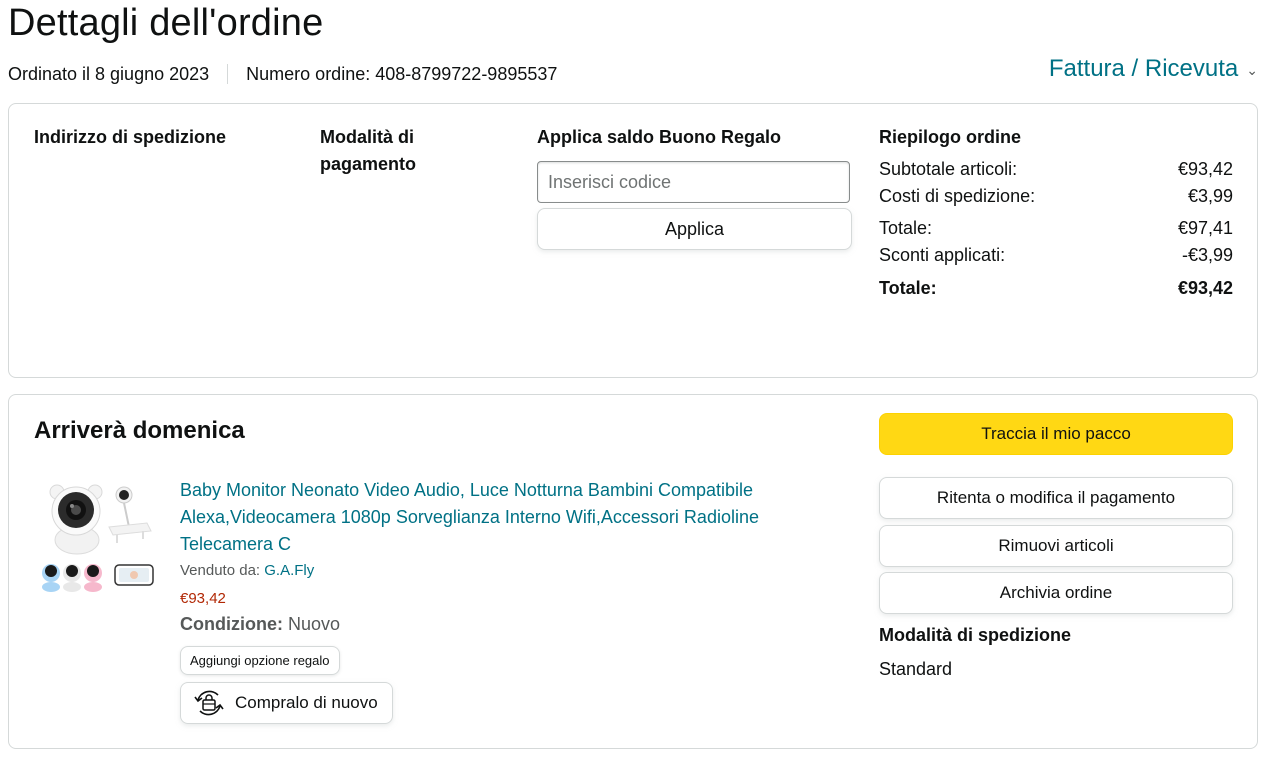  Describe the element at coordinates (1056, 593) in the screenshot. I see `archive-order-button: Archivia ordine` at that location.